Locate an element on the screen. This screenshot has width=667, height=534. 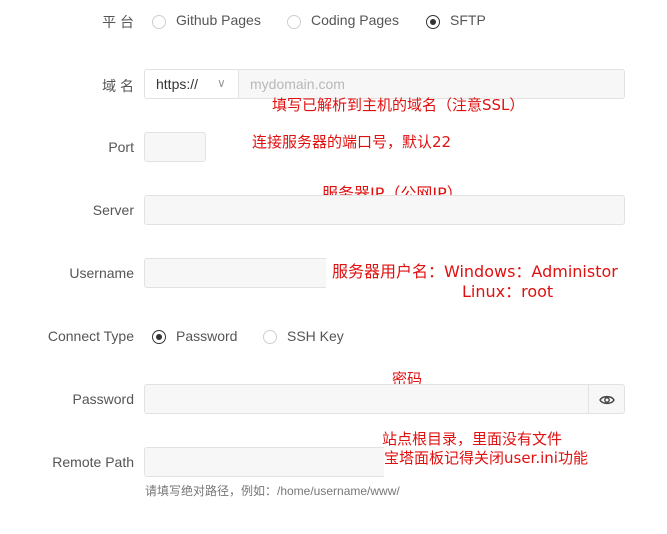
domain-annotation: 填写已解析到主机的域名（注意SSL） is located at coordinates (398, 105).